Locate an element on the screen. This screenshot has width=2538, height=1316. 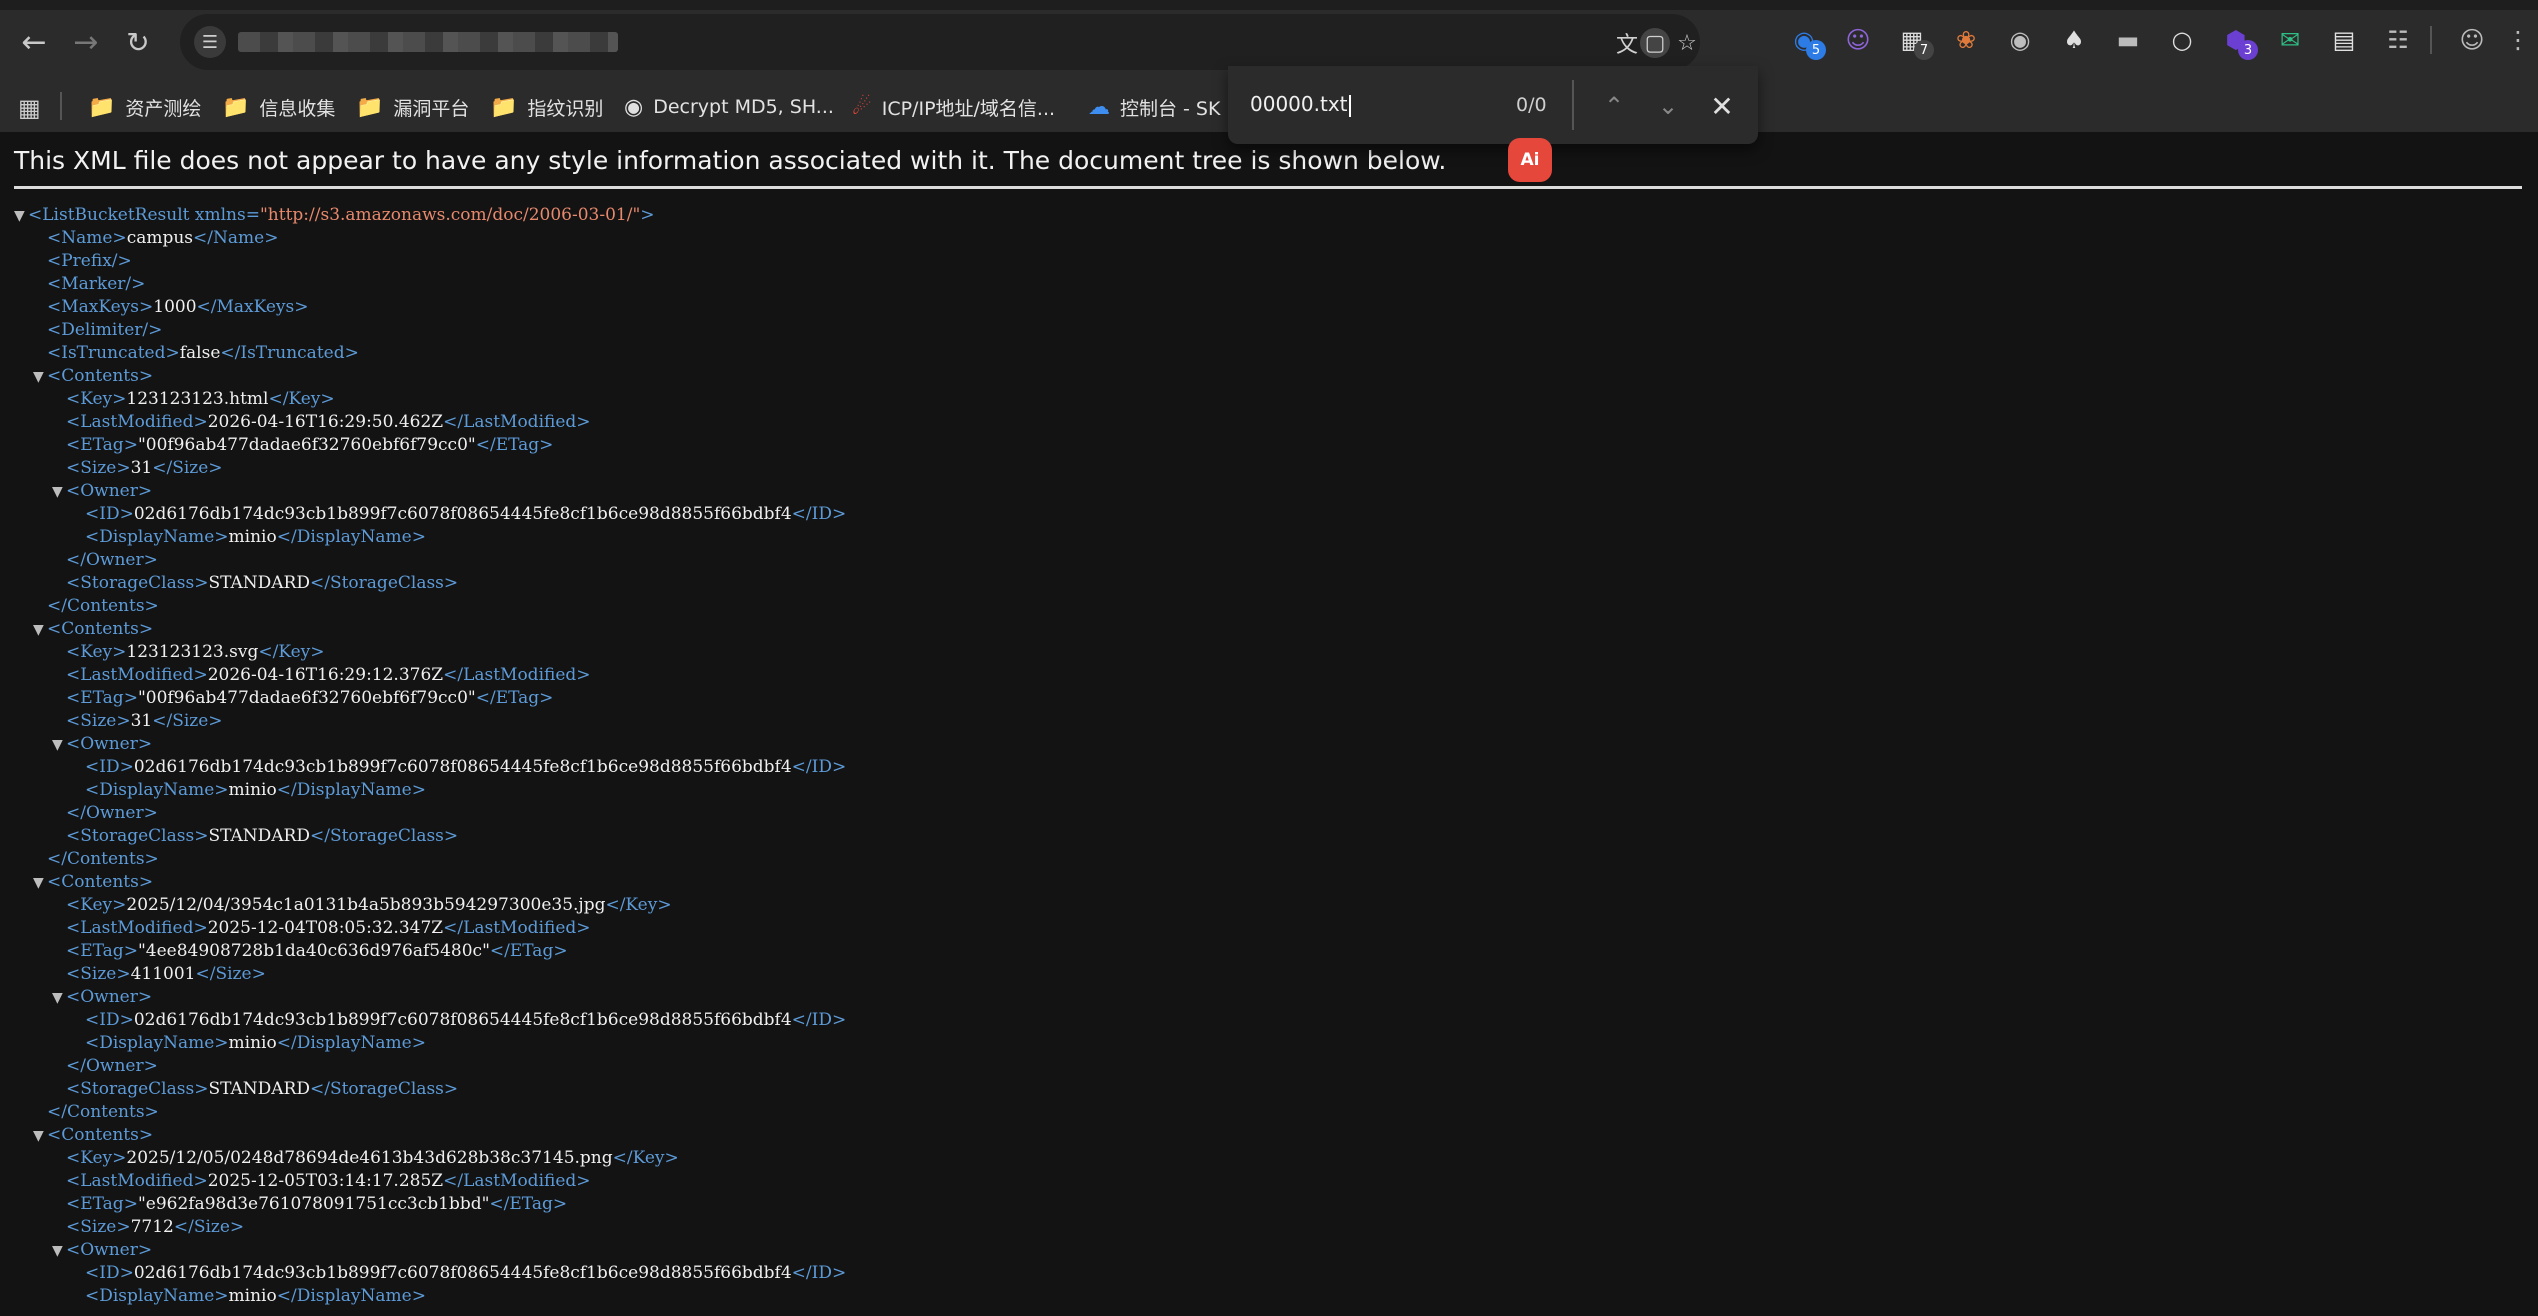
xml-tag: <LastModified> is located at coordinates (137, 928).